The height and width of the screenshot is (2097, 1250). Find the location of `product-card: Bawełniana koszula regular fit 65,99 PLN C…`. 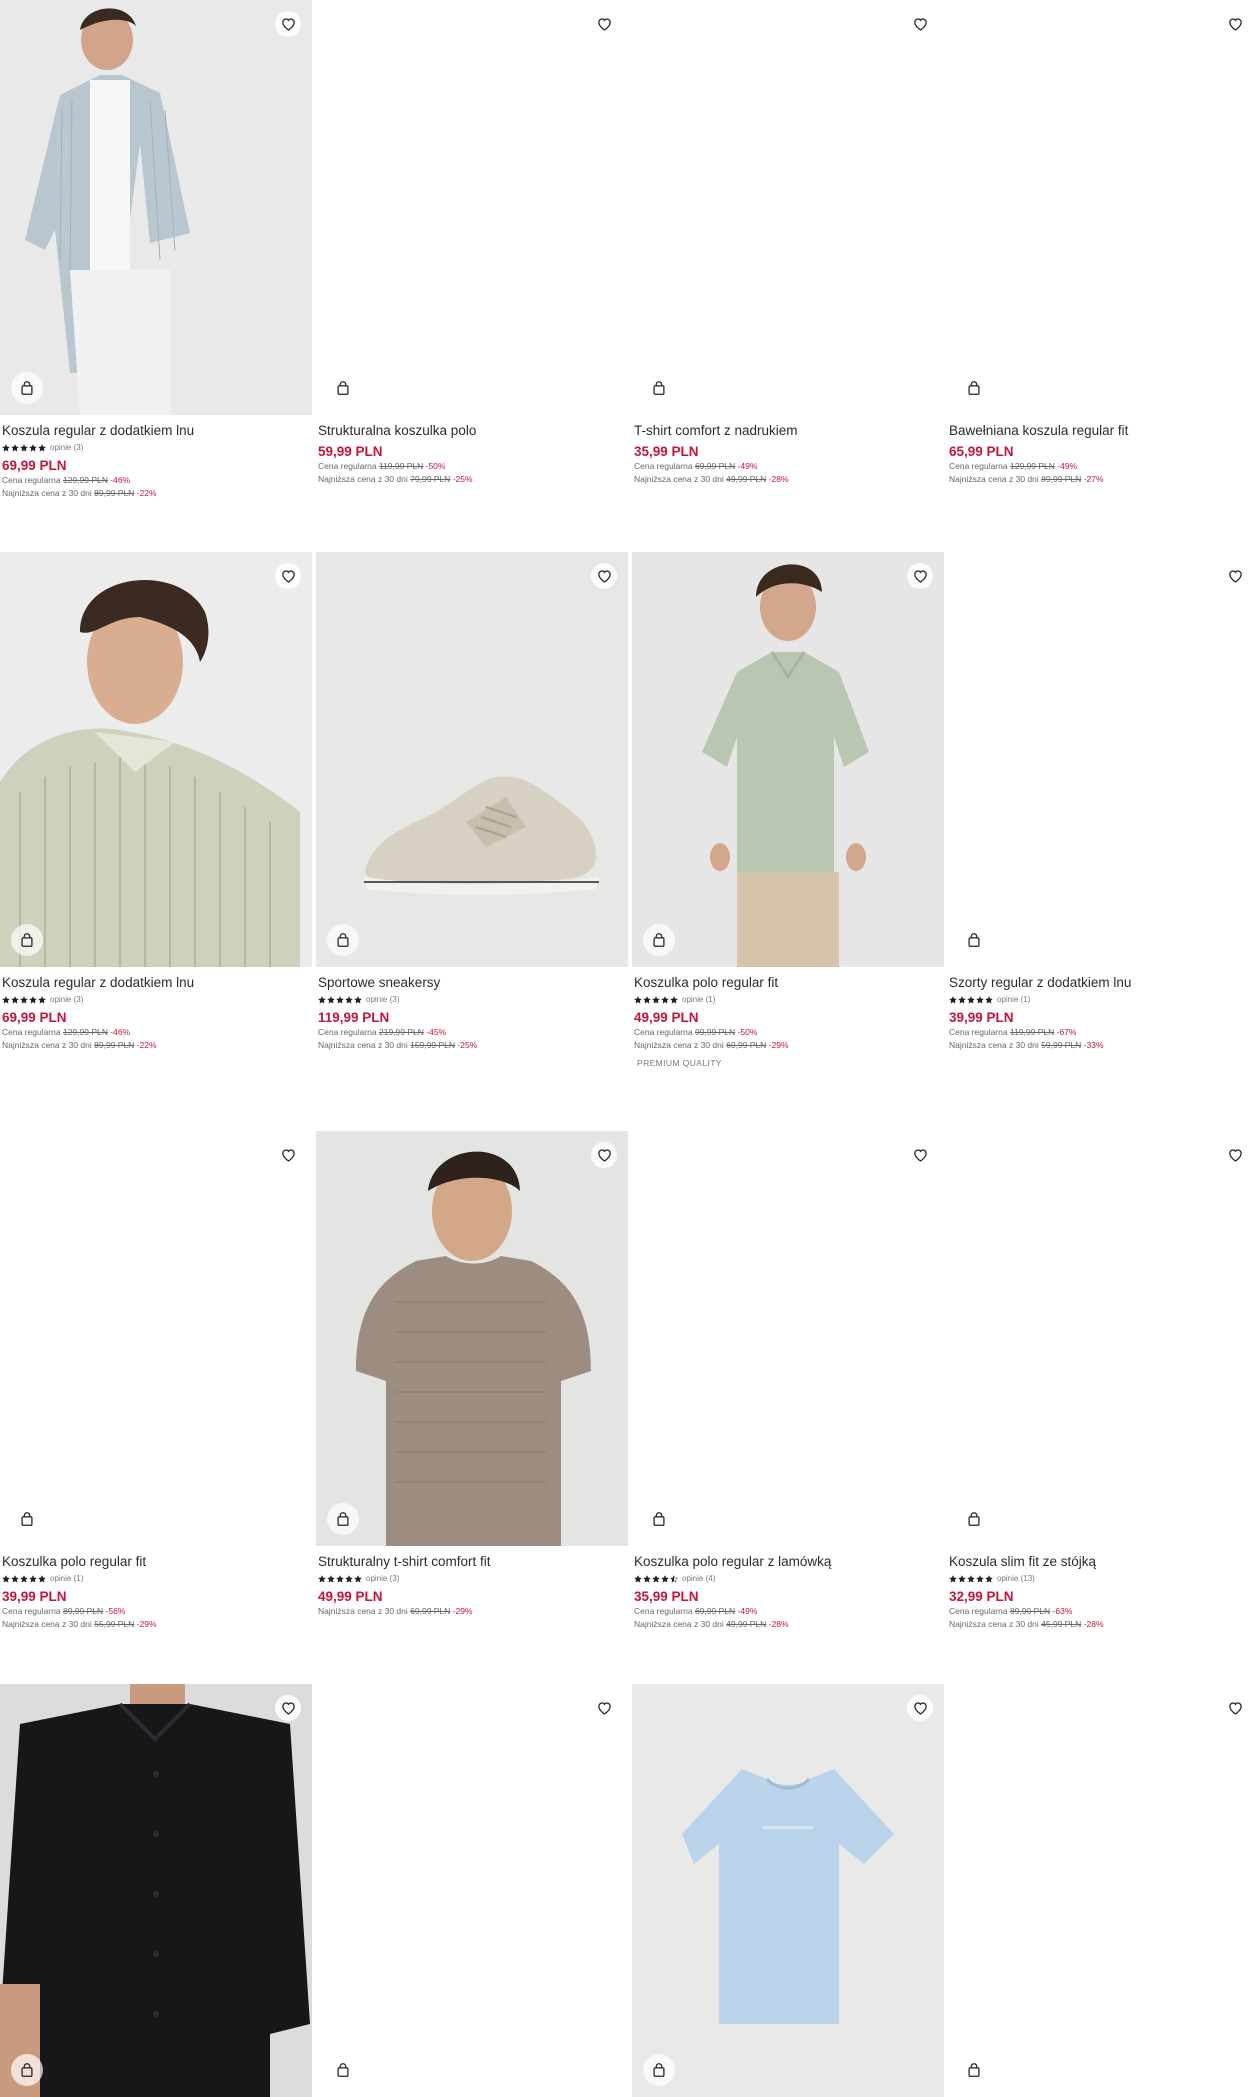

product-card: Bawełniana koszula regular fit 65,99 PLN C… is located at coordinates (1098, 243).